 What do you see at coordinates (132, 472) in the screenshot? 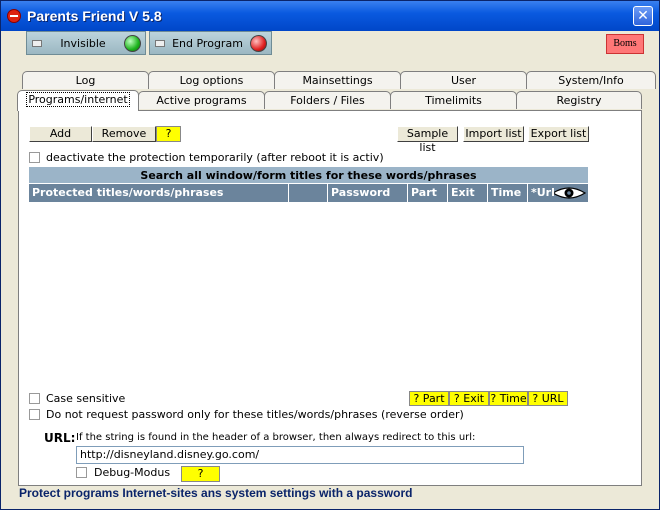
I see `debug-label: Debug-Modus` at bounding box center [132, 472].